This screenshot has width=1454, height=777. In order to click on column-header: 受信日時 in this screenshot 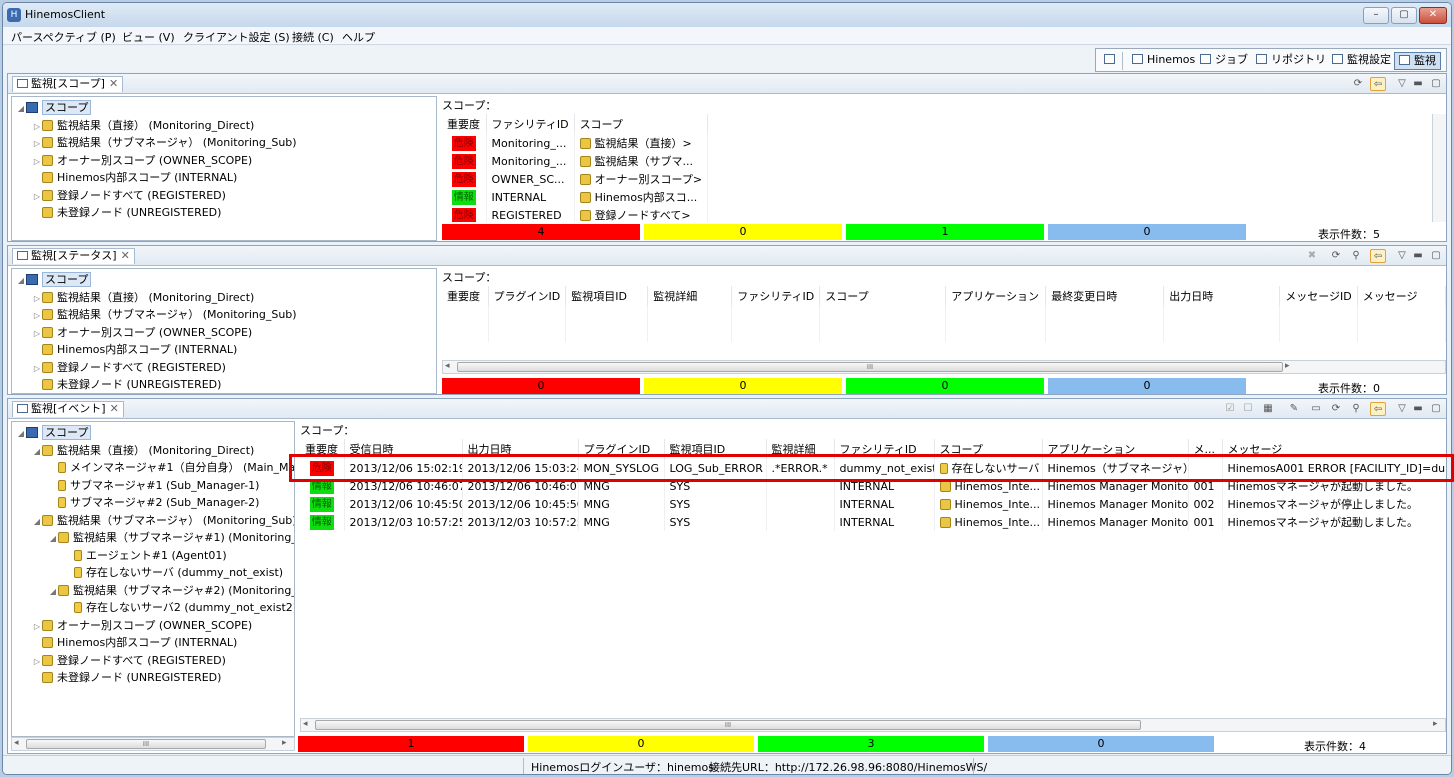, I will do `click(403, 449)`.